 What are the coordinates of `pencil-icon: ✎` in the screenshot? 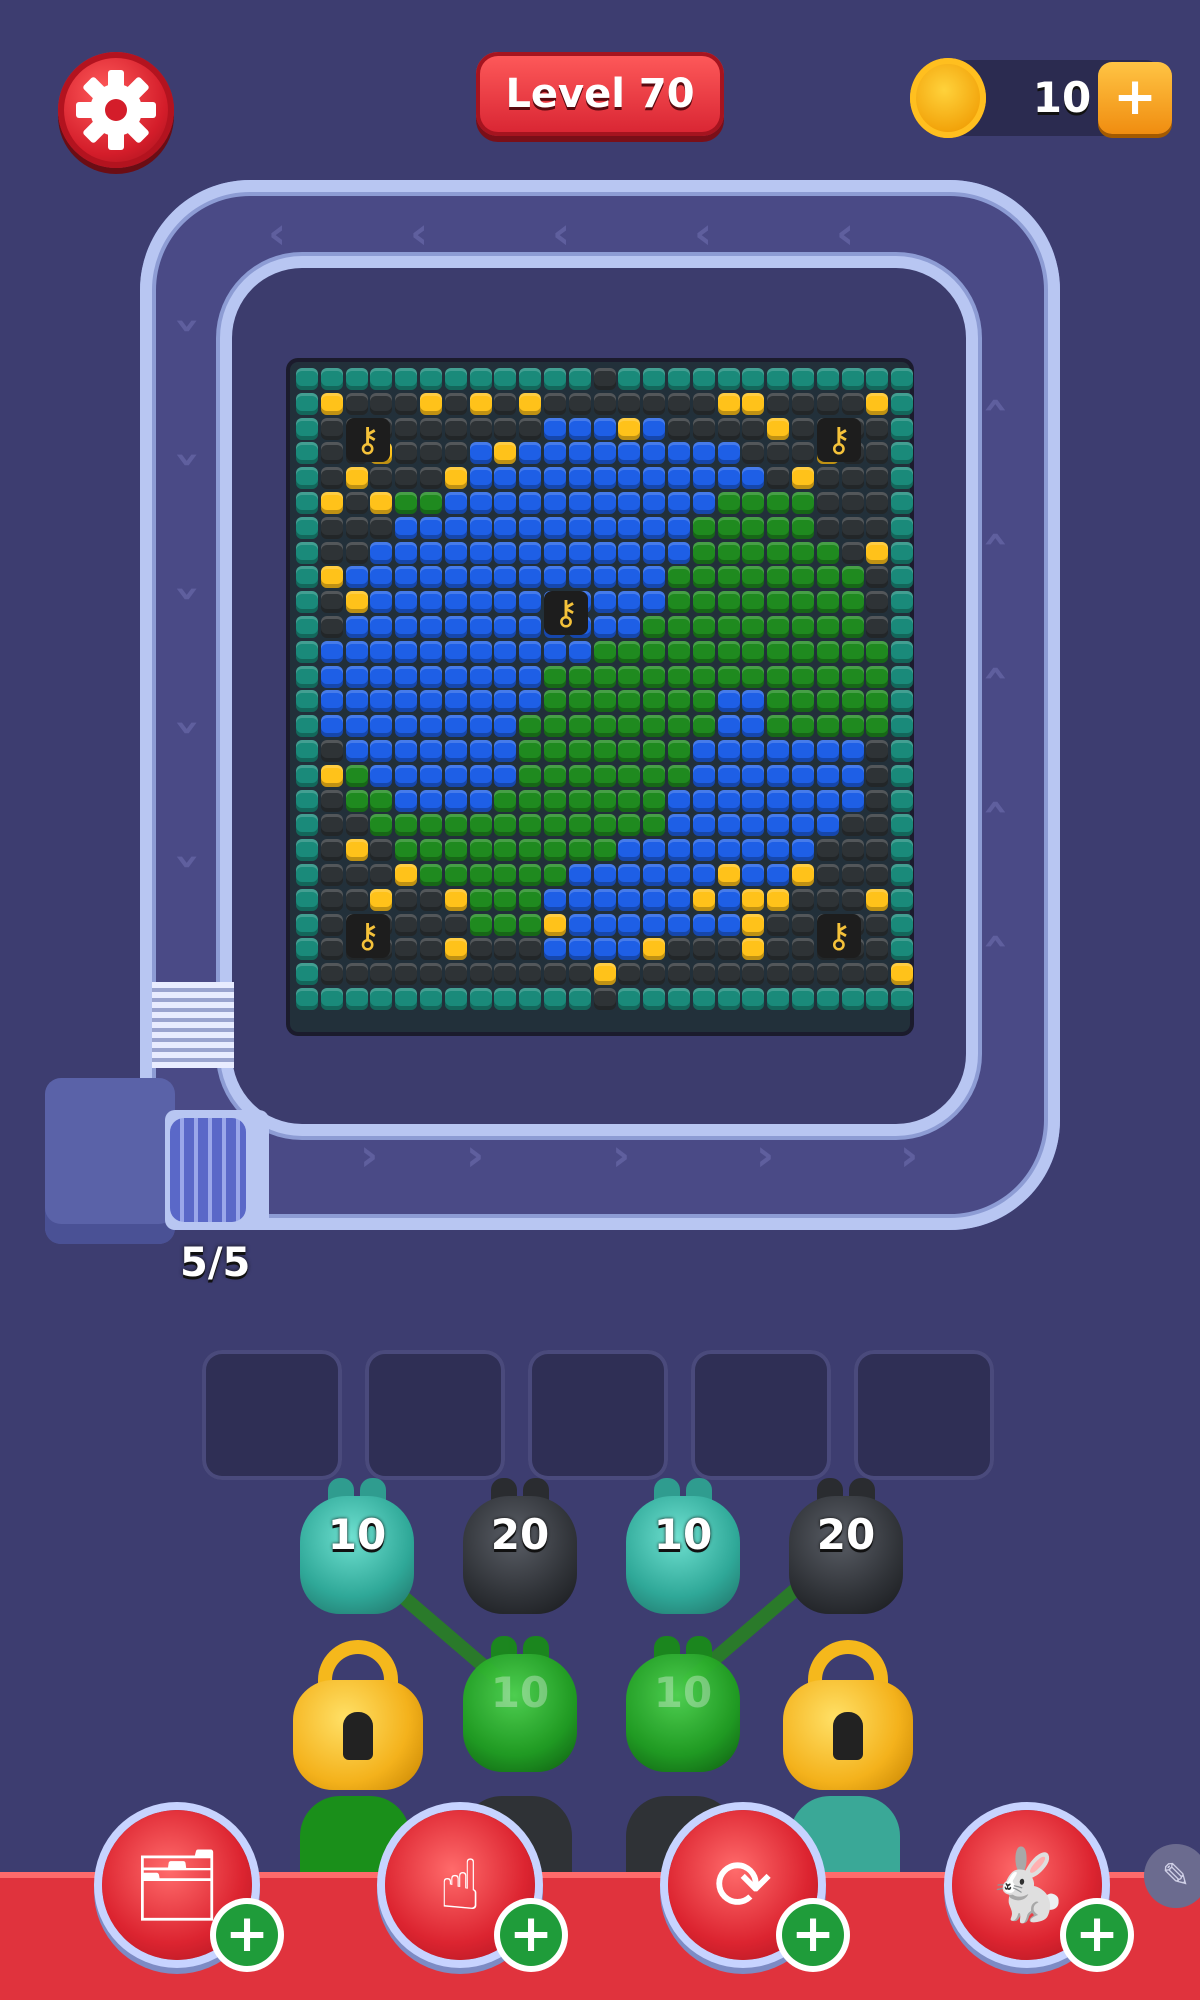 It's located at (1172, 1876).